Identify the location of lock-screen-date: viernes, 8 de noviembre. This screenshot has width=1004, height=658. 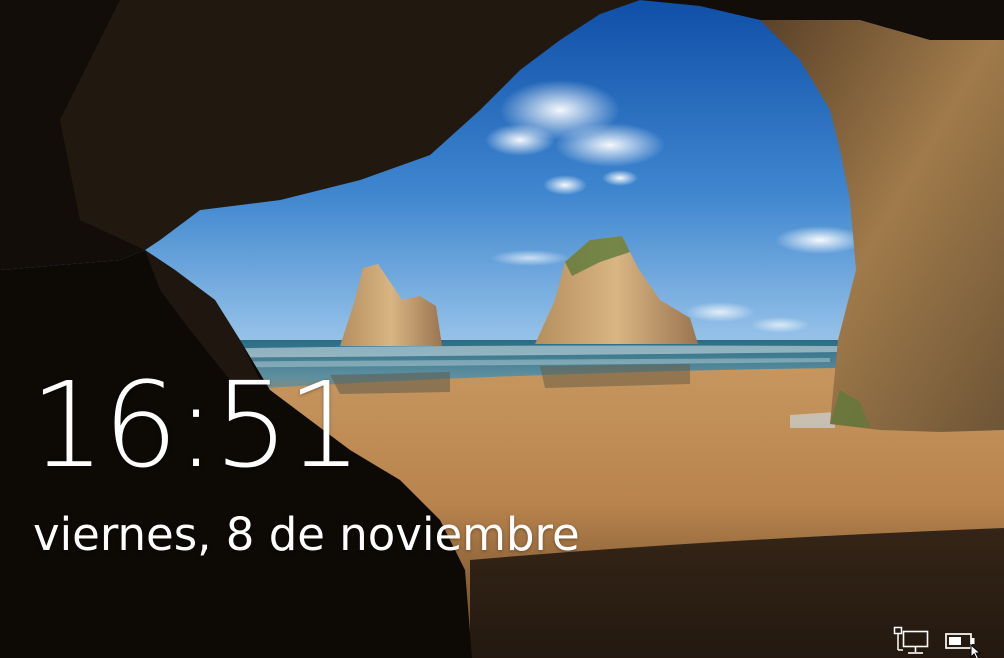
(306, 534).